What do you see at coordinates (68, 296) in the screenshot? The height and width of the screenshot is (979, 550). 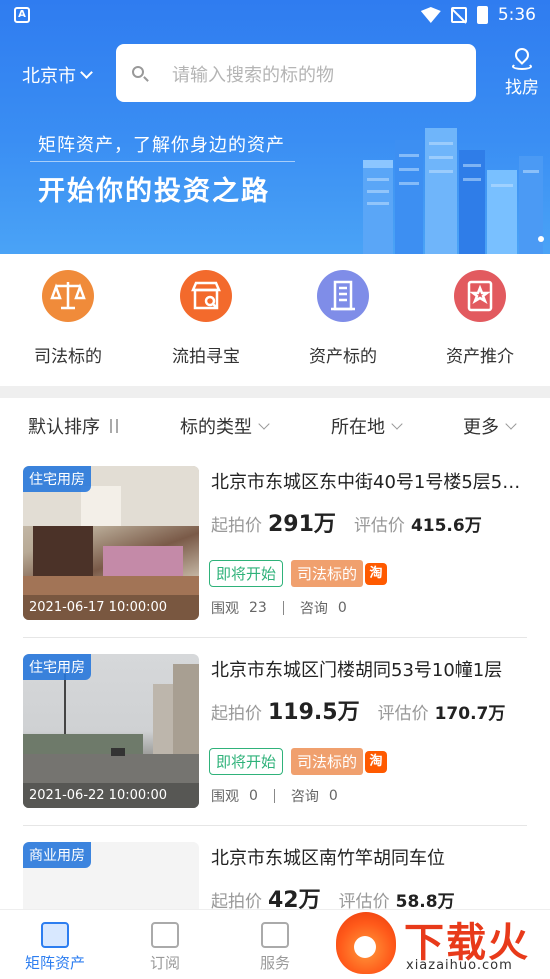 I see `scales-icon` at bounding box center [68, 296].